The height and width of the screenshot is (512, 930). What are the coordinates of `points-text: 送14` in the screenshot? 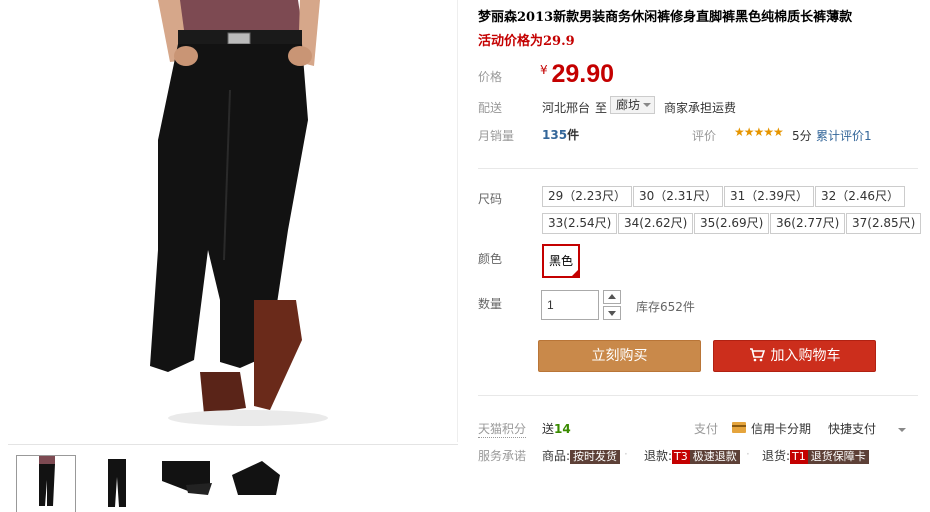 It's located at (556, 428).